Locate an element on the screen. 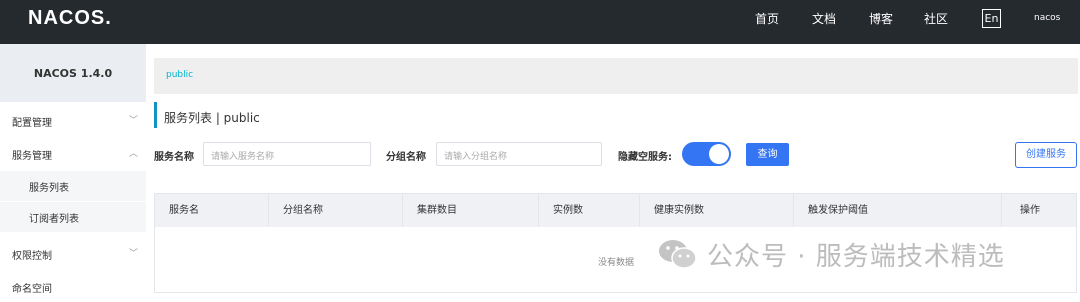 This screenshot has height=302, width=1080. nav-blog: 博客 is located at coordinates (881, 18).